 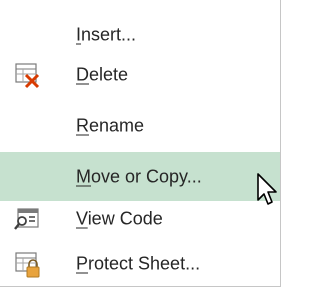 What do you see at coordinates (140, 74) in the screenshot?
I see `menu-item-delete: Delete` at bounding box center [140, 74].